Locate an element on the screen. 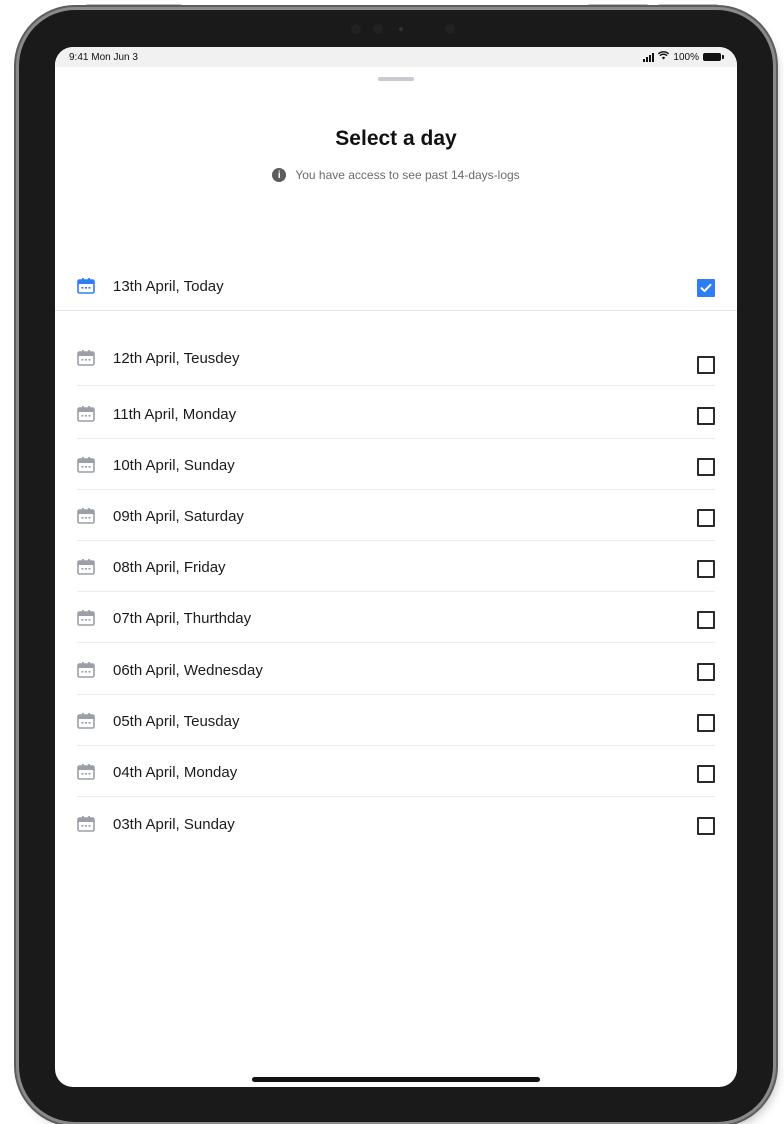  status-indicators: 100% is located at coordinates (683, 57).